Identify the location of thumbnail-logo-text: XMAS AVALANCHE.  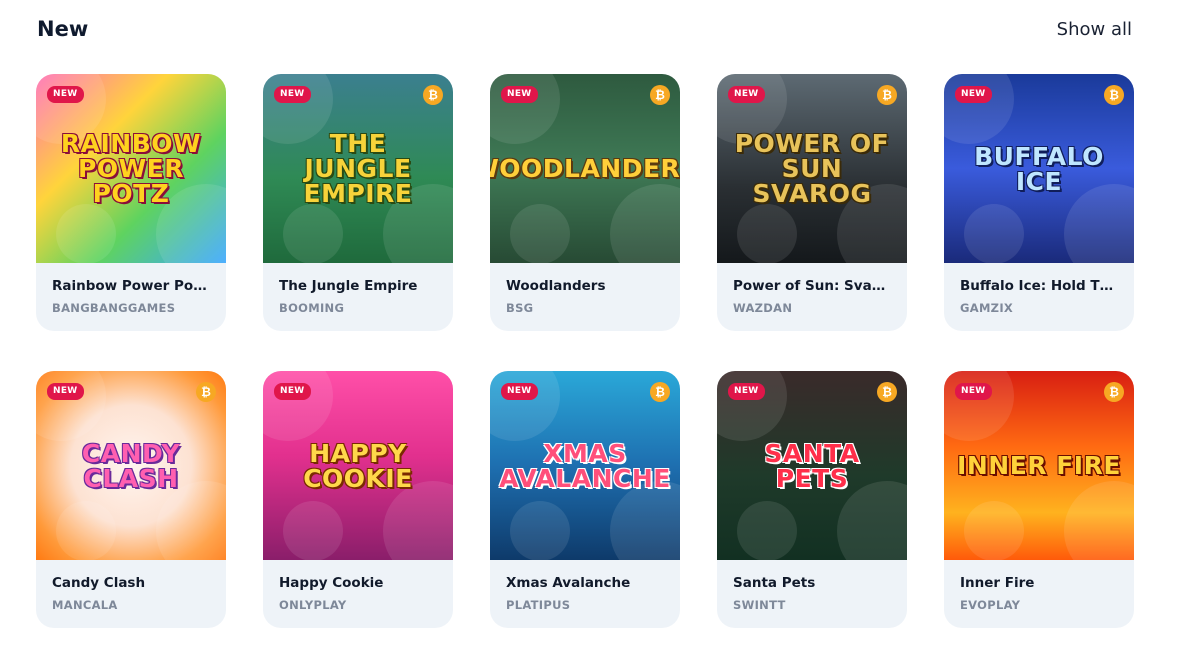
(585, 465).